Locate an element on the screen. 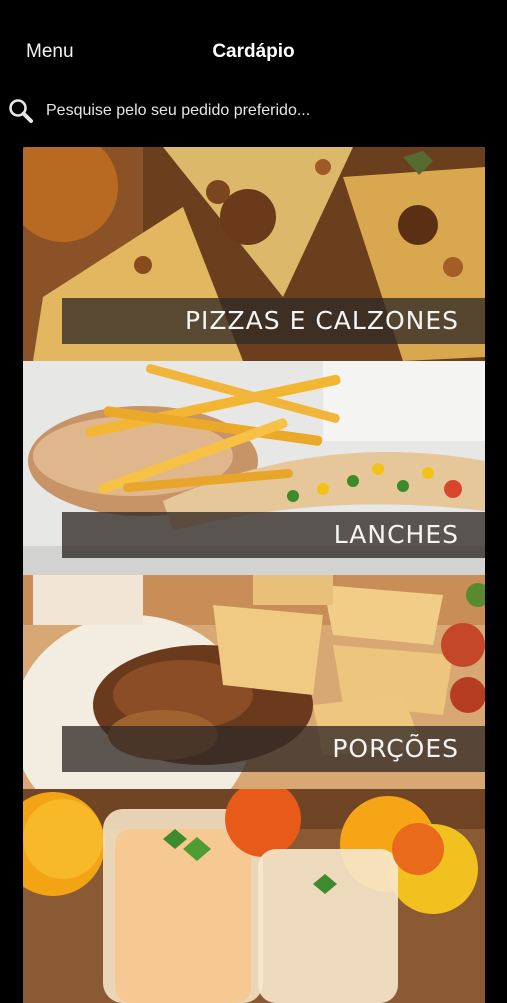 This screenshot has height=1003, width=507. page-title: Cardápio is located at coordinates (253, 51).